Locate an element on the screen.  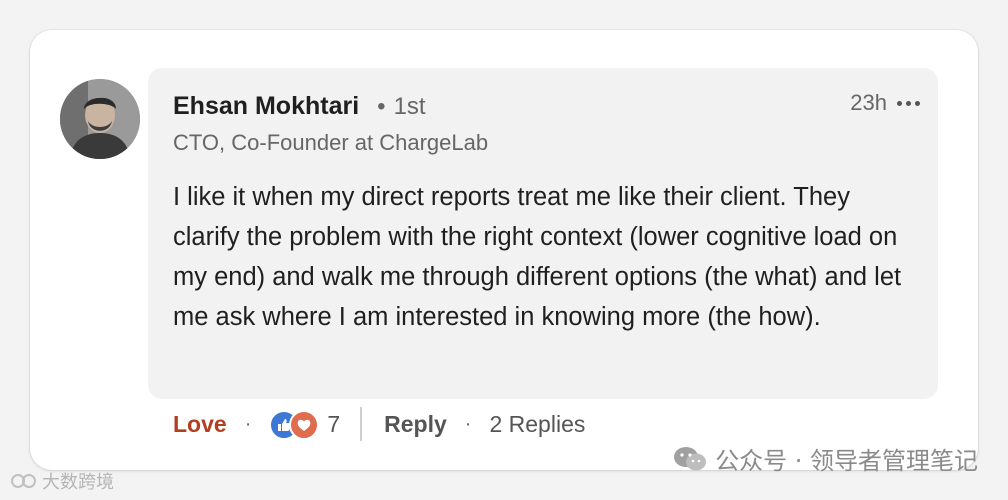
wechat-icon is located at coordinates (690, 458).